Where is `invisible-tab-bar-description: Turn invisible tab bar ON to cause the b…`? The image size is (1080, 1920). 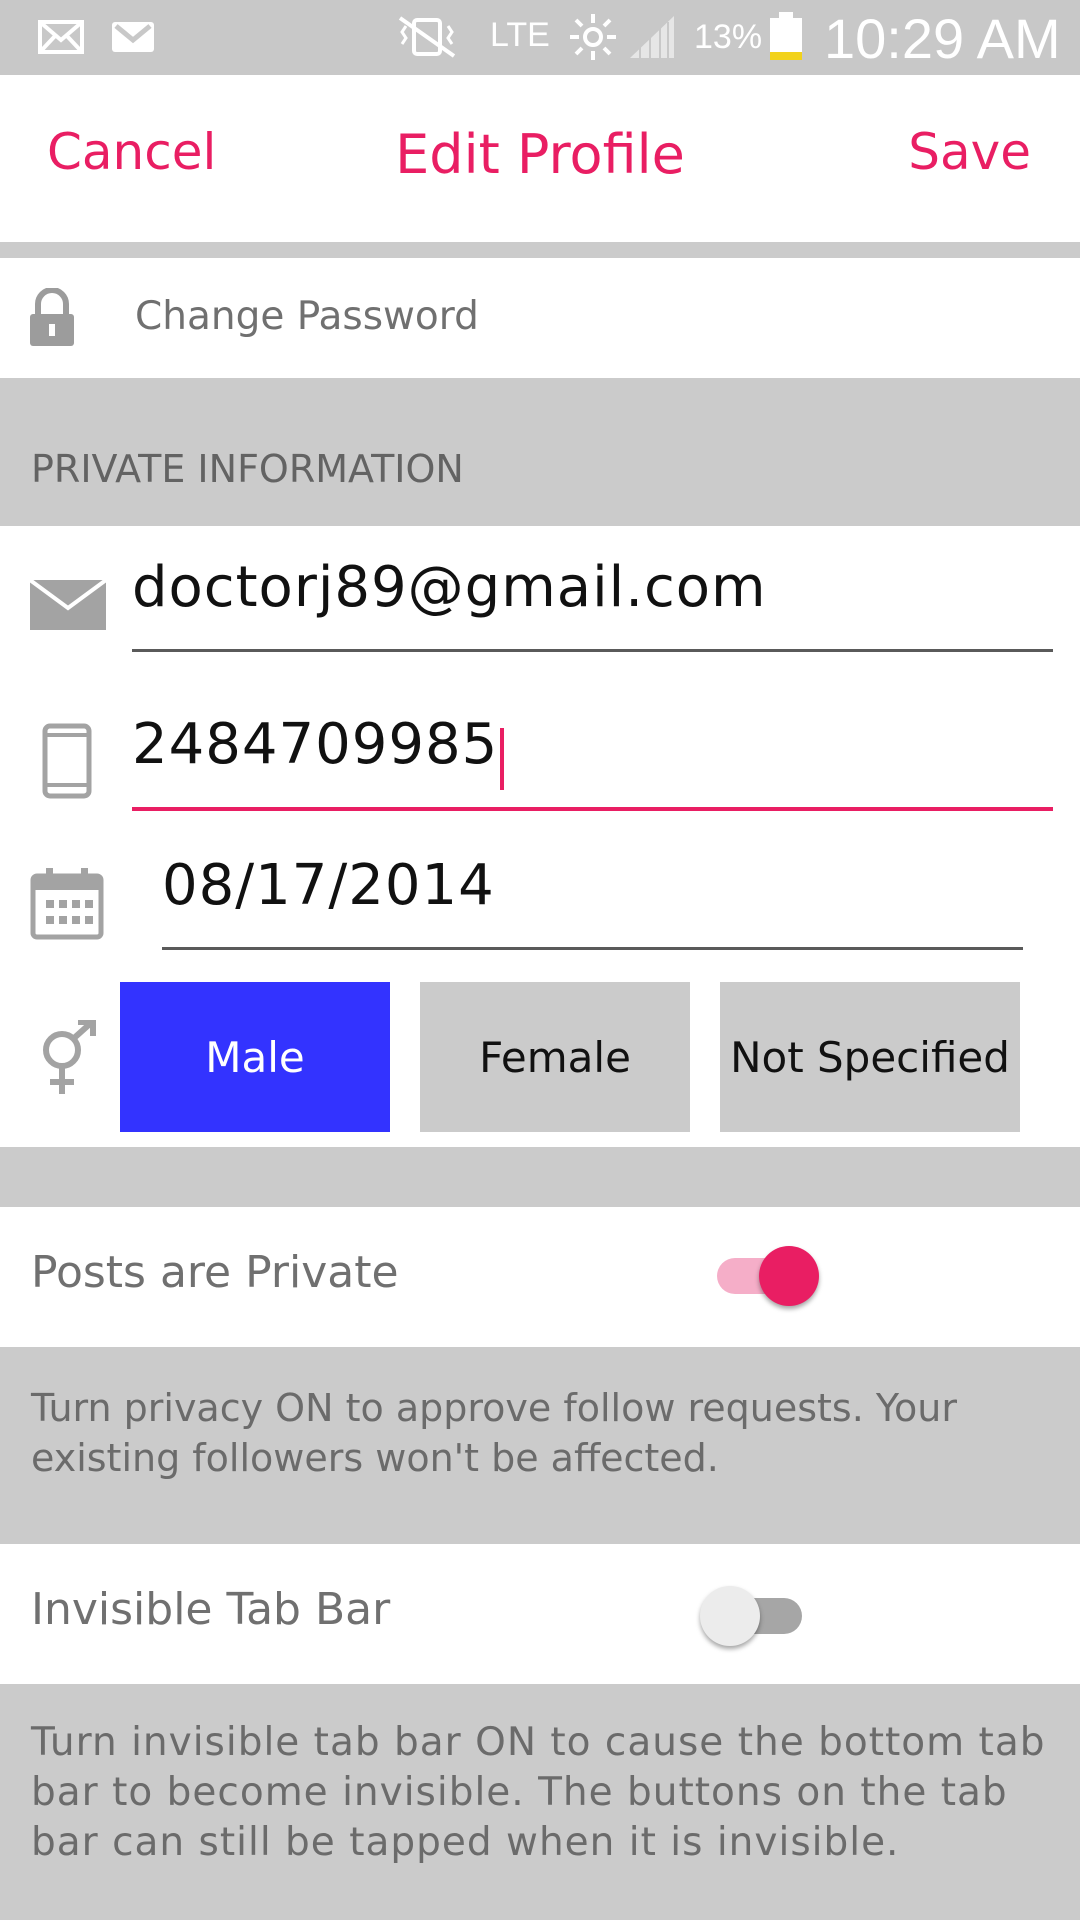 invisible-tab-bar-description: Turn invisible tab bar ON to cause the b… is located at coordinates (538, 1792).